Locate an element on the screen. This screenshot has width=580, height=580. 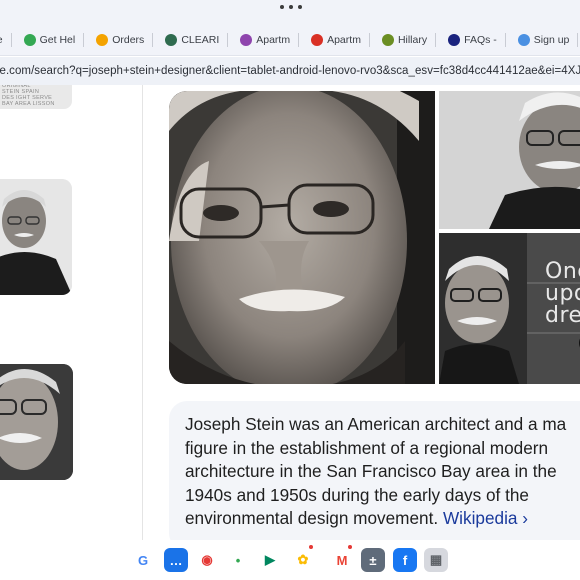
top-status-bar is located at coordinates (290, 12).